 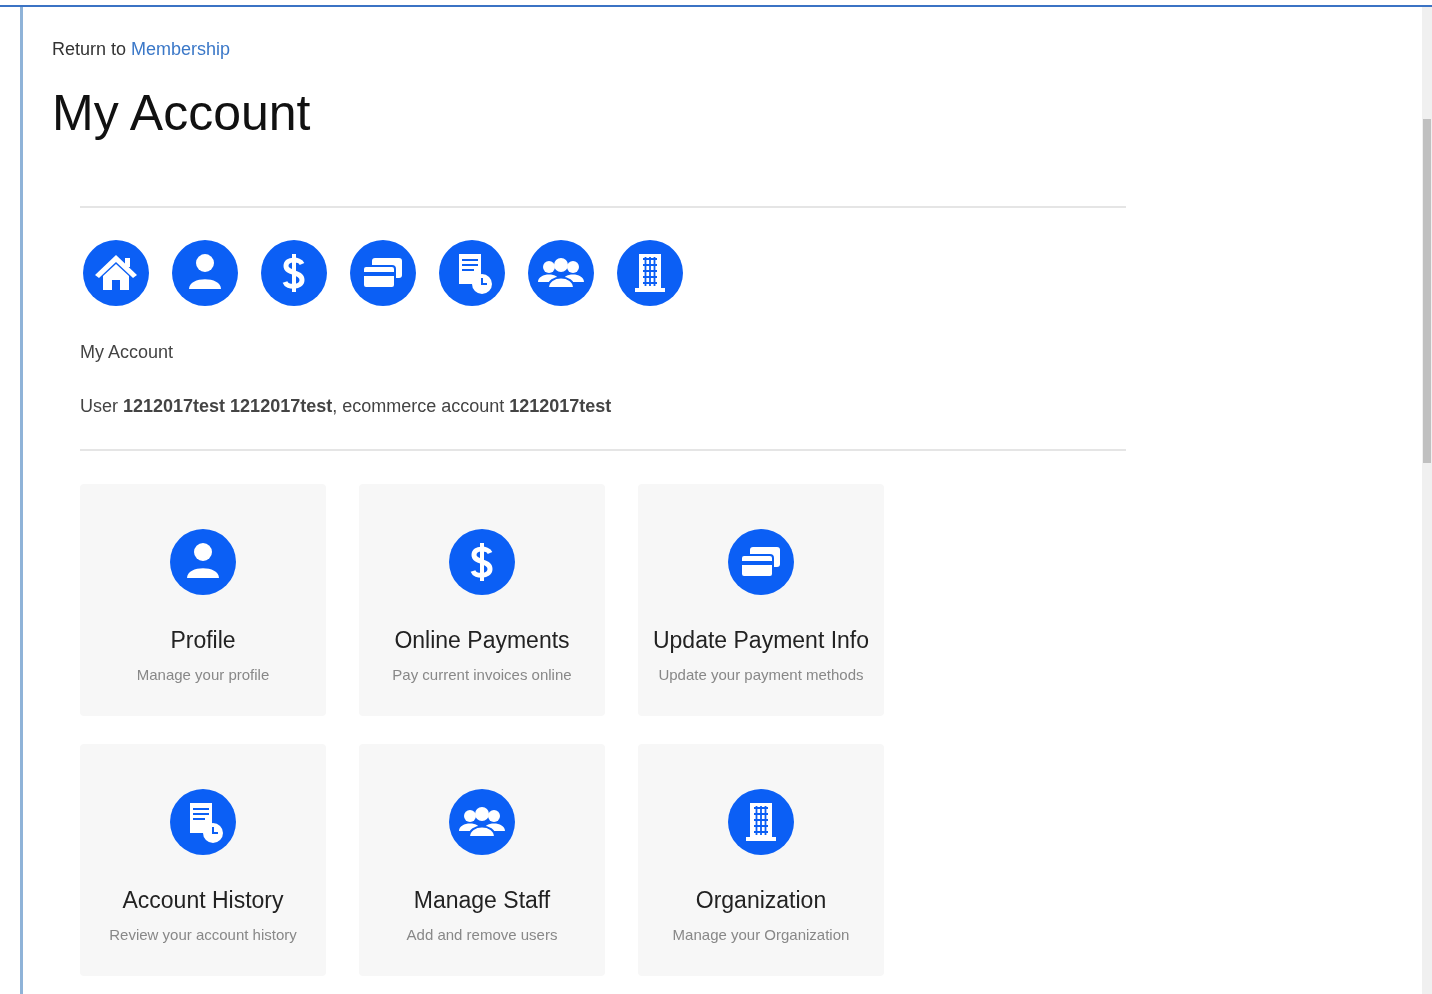 What do you see at coordinates (203, 934) in the screenshot?
I see `tile-description: Review your account history` at bounding box center [203, 934].